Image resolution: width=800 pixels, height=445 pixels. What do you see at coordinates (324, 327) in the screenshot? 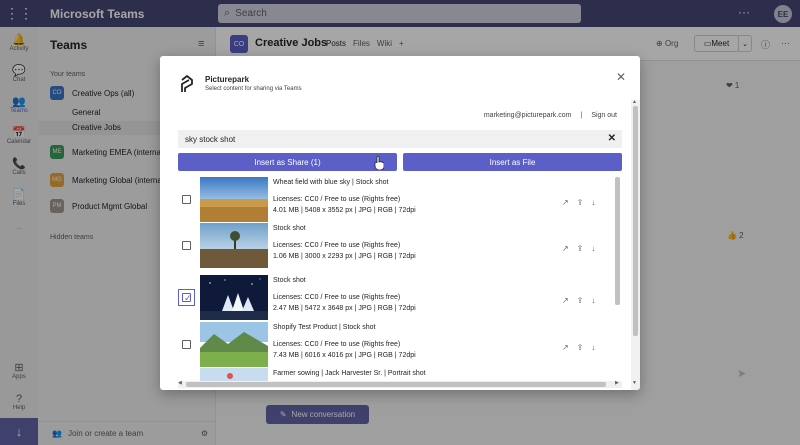
I see `result-title: Shopify Test Product | Stock shot` at bounding box center [324, 327].